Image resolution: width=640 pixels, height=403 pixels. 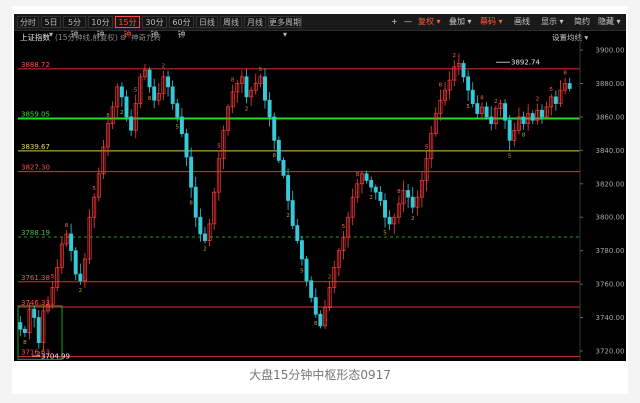 What do you see at coordinates (35, 115) in the screenshot?
I see `level-label: 3859.05` at bounding box center [35, 115].